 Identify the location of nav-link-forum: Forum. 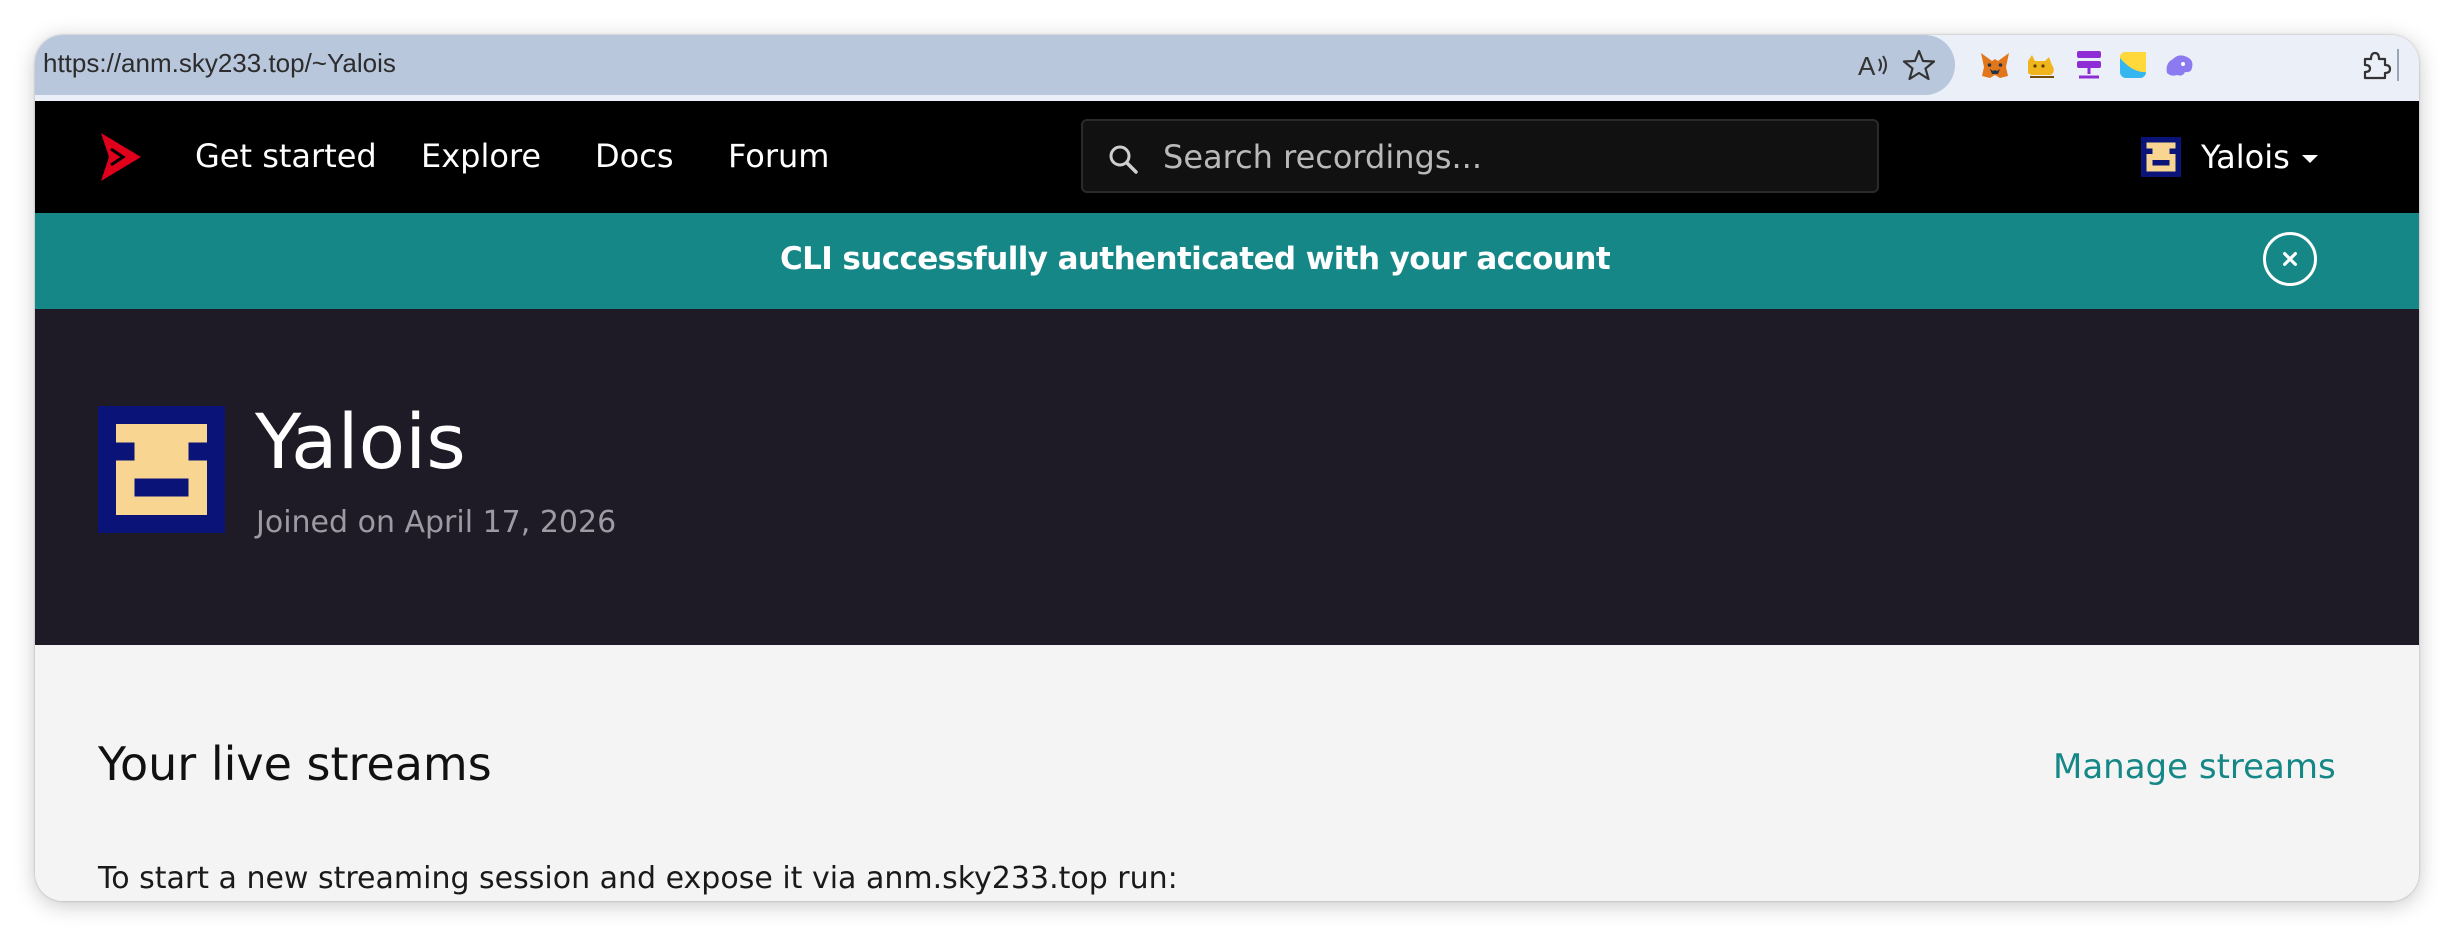
(778, 156).